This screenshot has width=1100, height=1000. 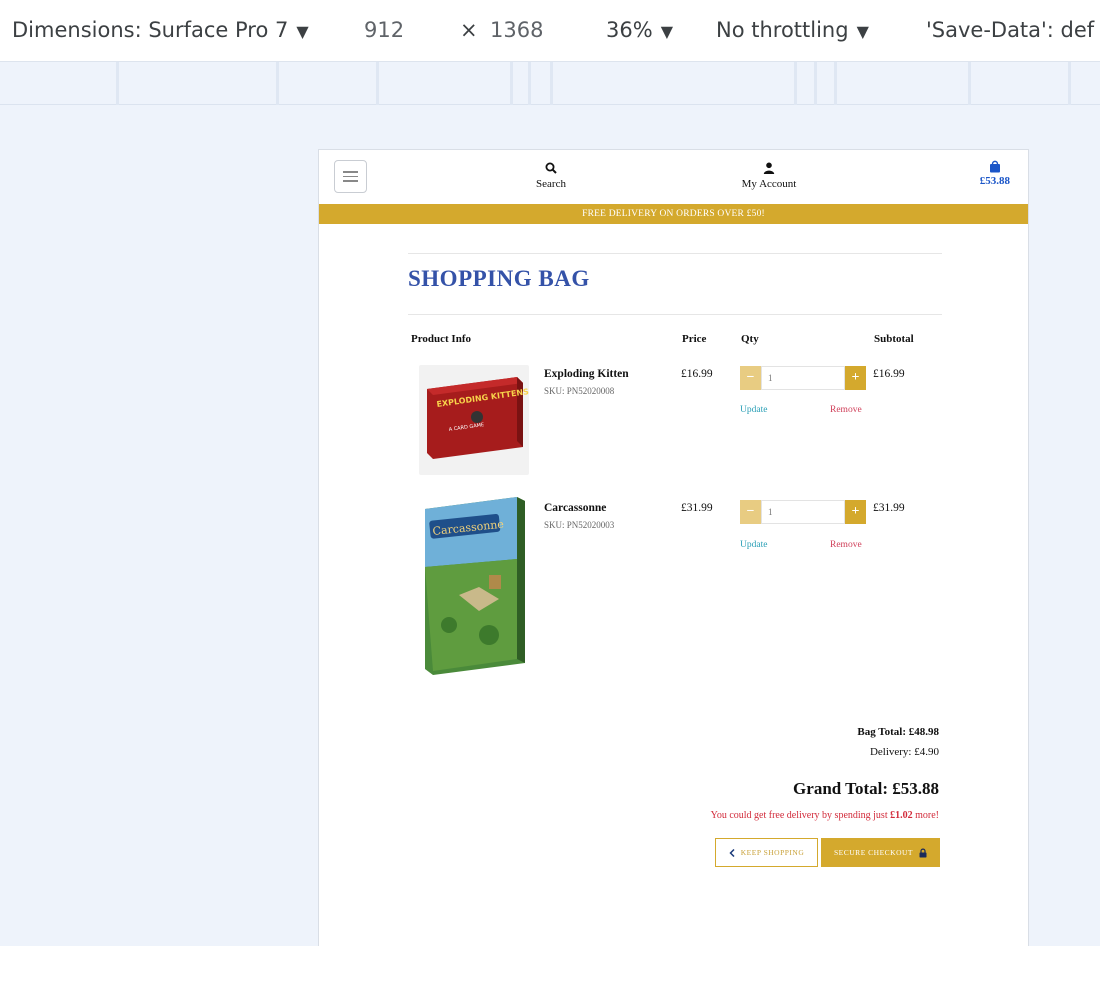 What do you see at coordinates (694, 339) in the screenshot?
I see `col-header-price: Price` at bounding box center [694, 339].